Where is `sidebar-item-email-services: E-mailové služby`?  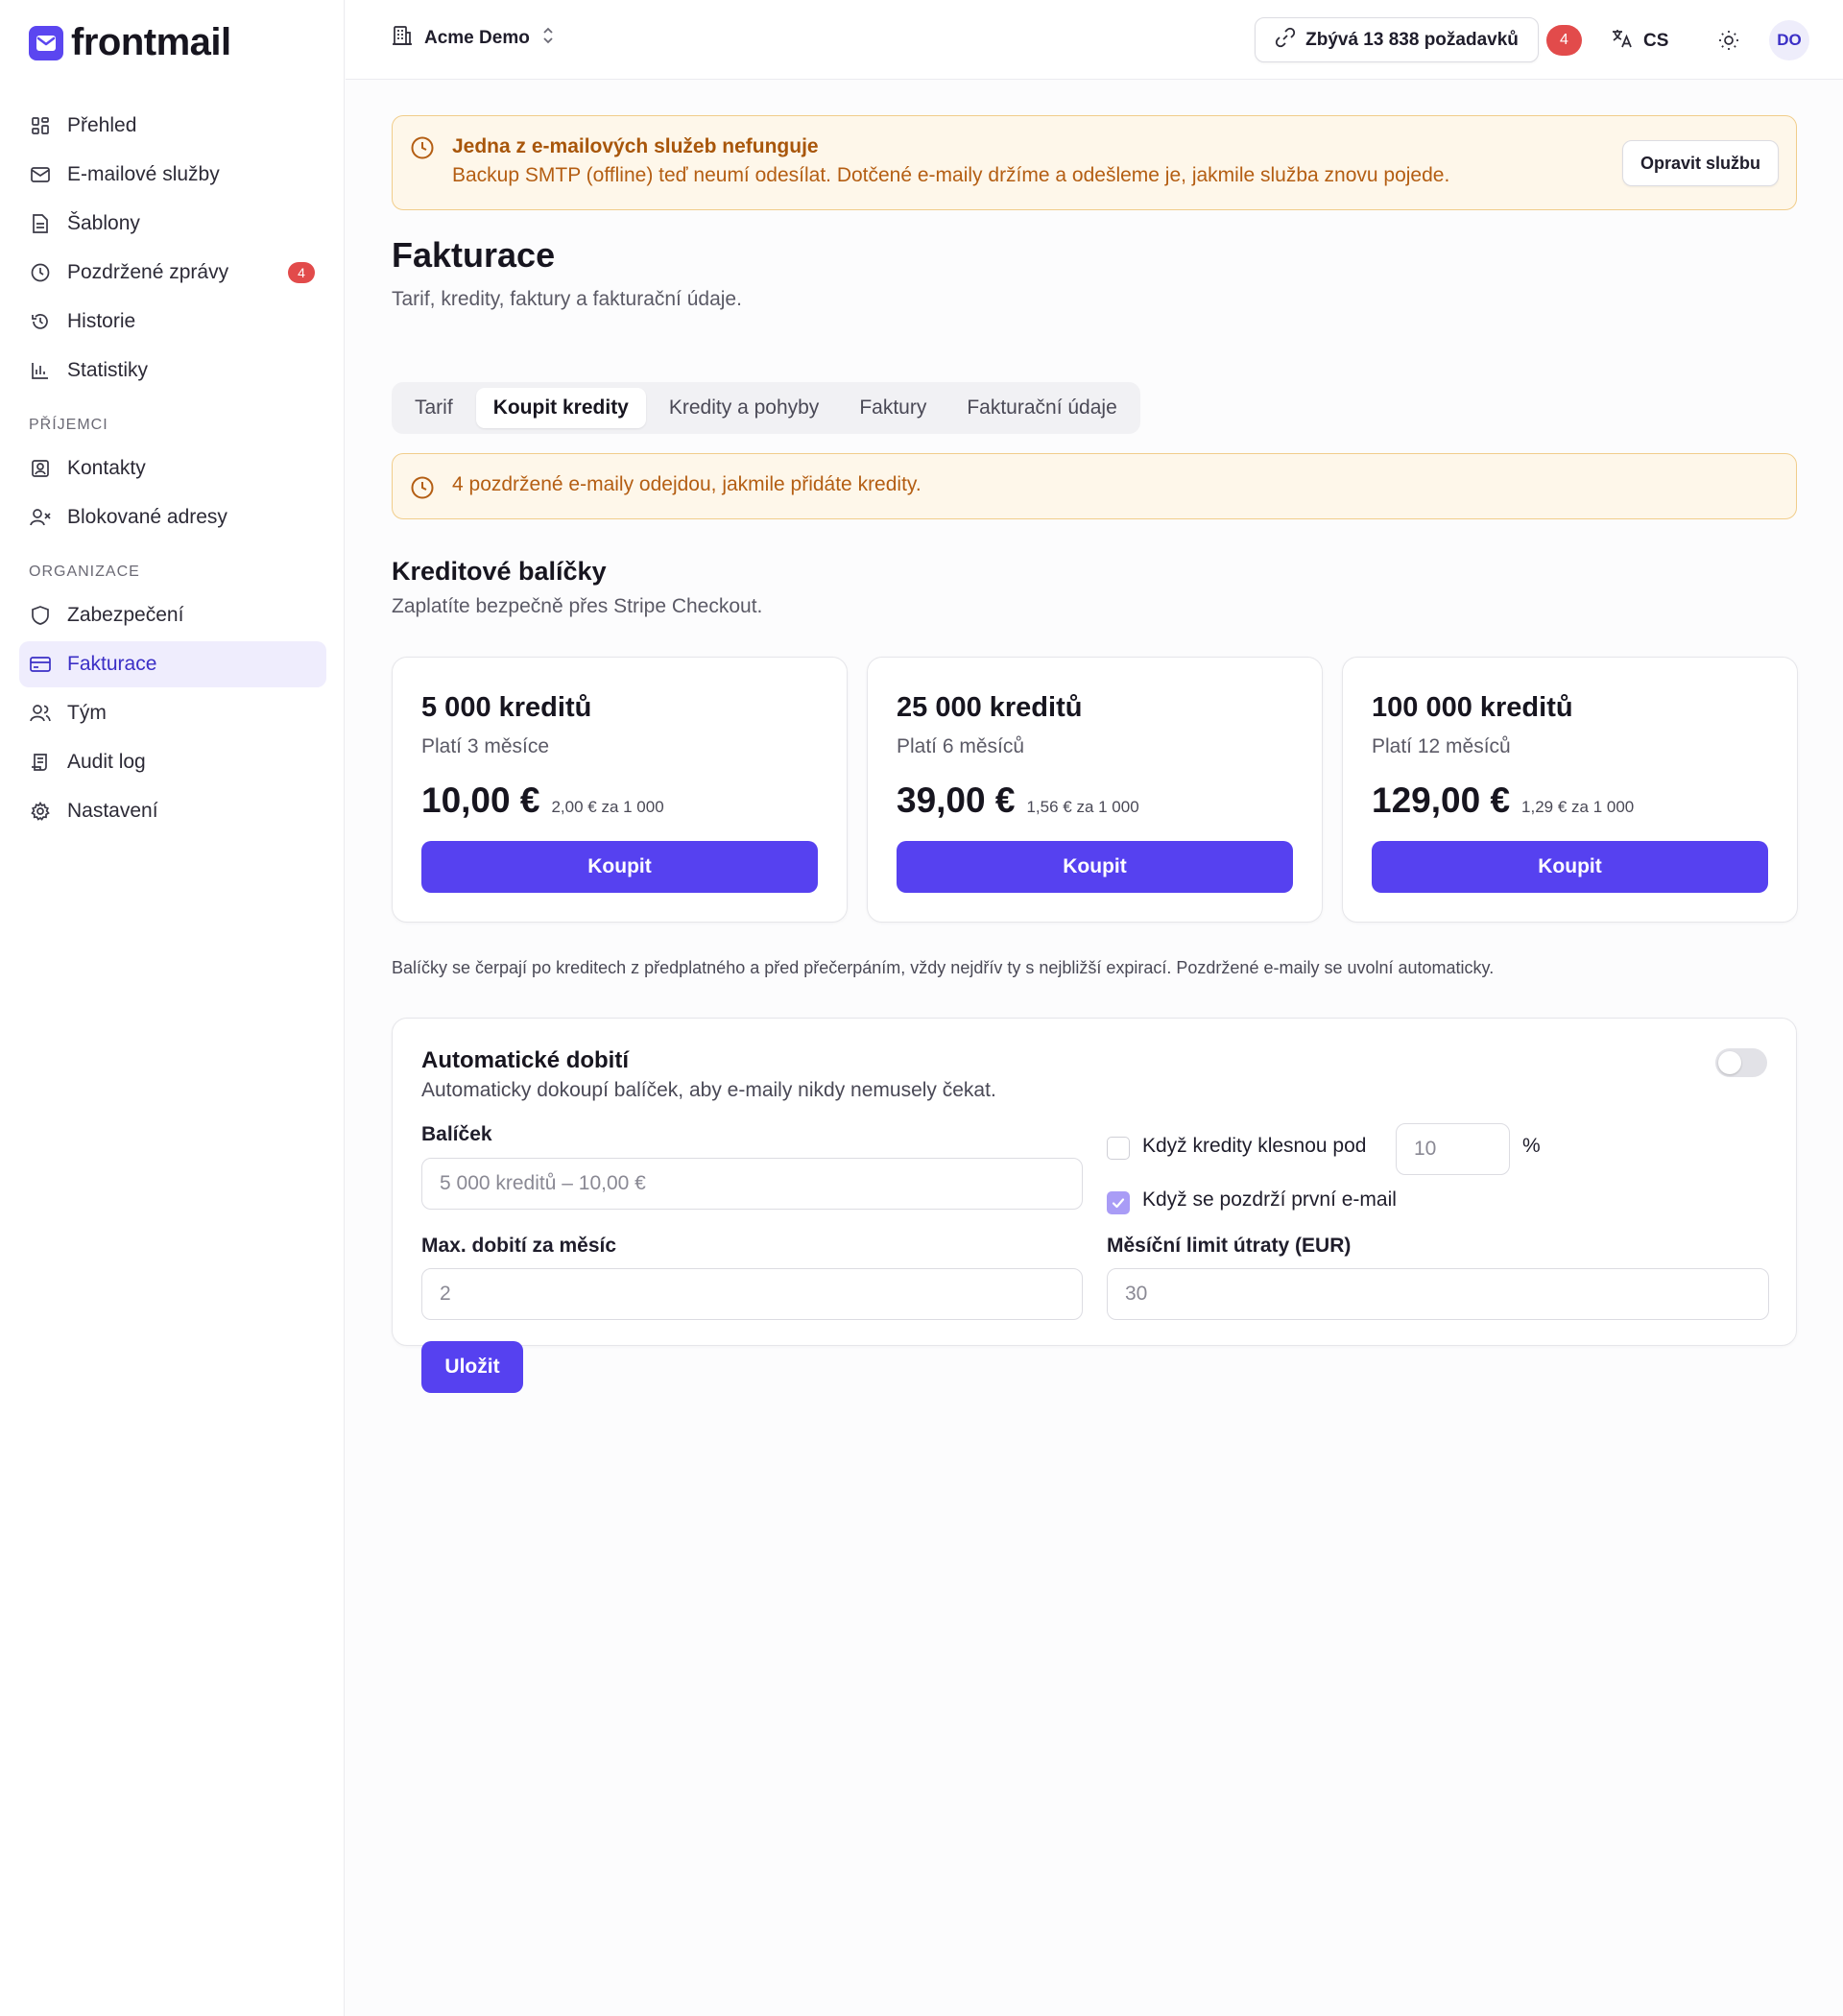 sidebar-item-email-services: E-mailové služby is located at coordinates (172, 175).